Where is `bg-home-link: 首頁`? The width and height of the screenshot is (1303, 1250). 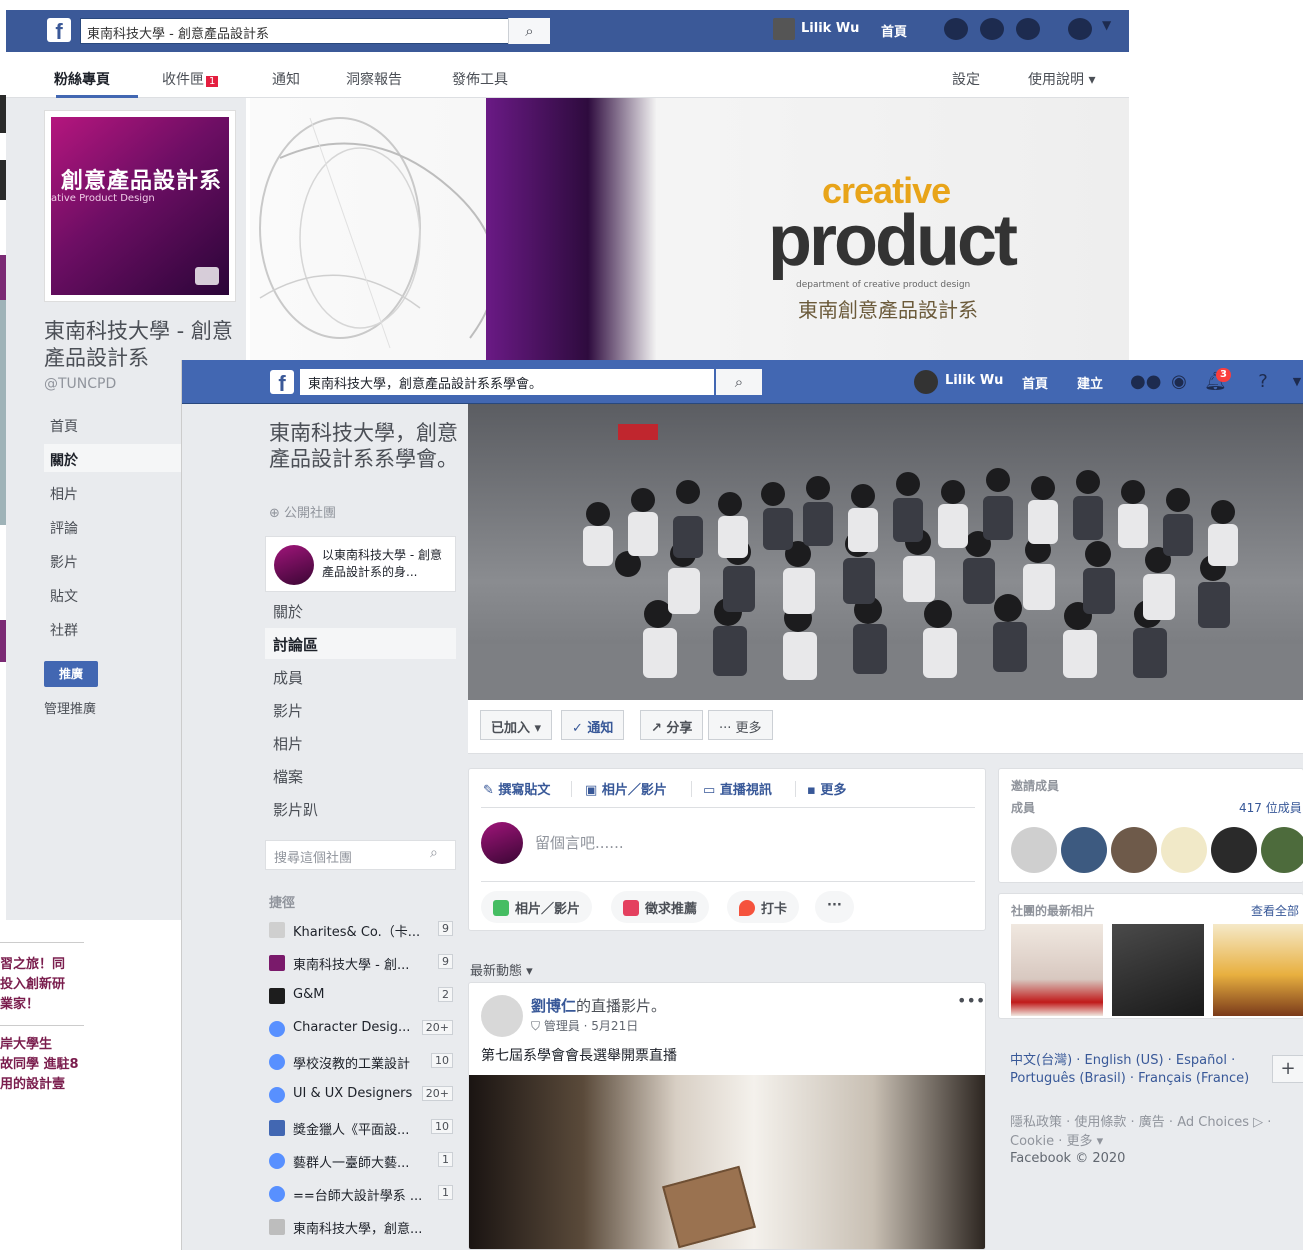 bg-home-link: 首頁 is located at coordinates (894, 30).